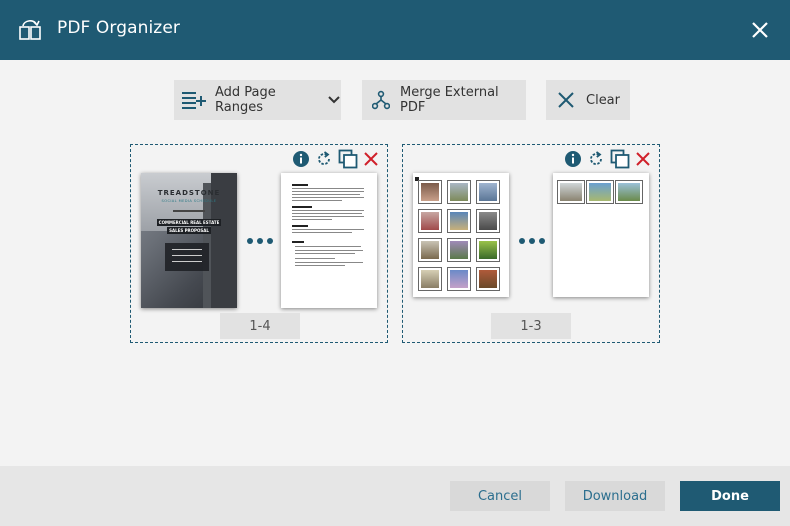 This screenshot has width=790, height=526. Describe the element at coordinates (449, 100) in the screenshot. I see `merge-external-pdf-label: Merge External PDF` at that location.